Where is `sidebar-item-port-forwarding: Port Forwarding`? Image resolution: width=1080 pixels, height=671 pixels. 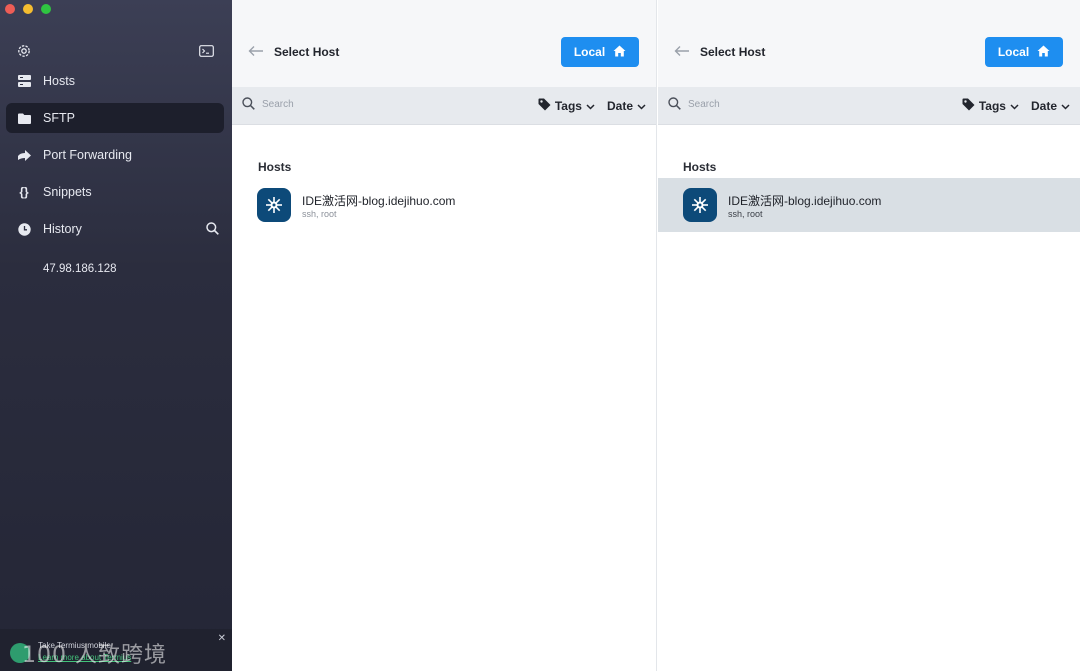
sidebar-item-port-forwarding: Port Forwarding is located at coordinates (115, 155).